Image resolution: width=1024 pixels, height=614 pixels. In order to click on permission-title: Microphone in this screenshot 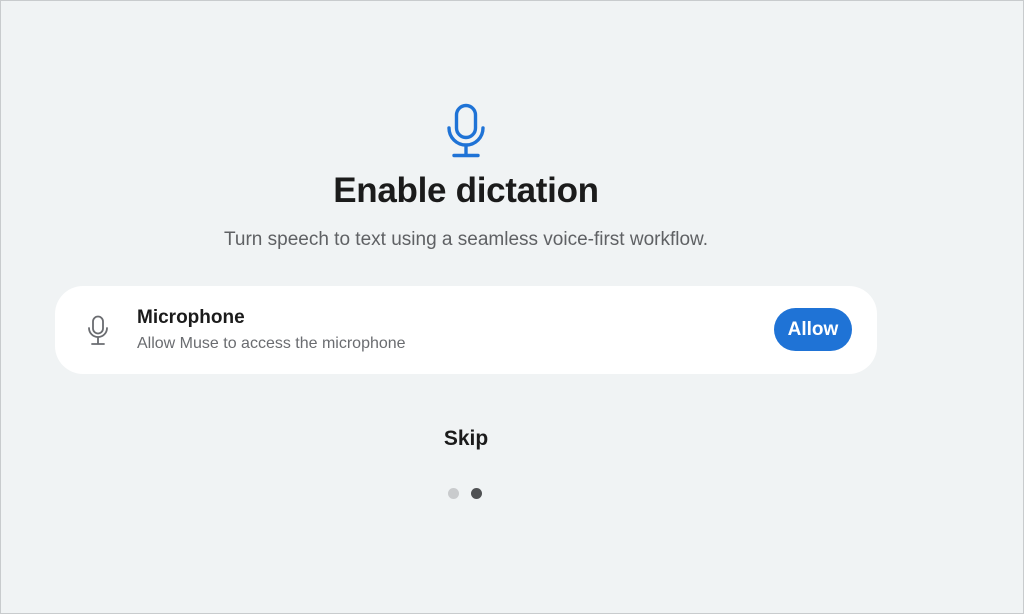, I will do `click(191, 317)`.